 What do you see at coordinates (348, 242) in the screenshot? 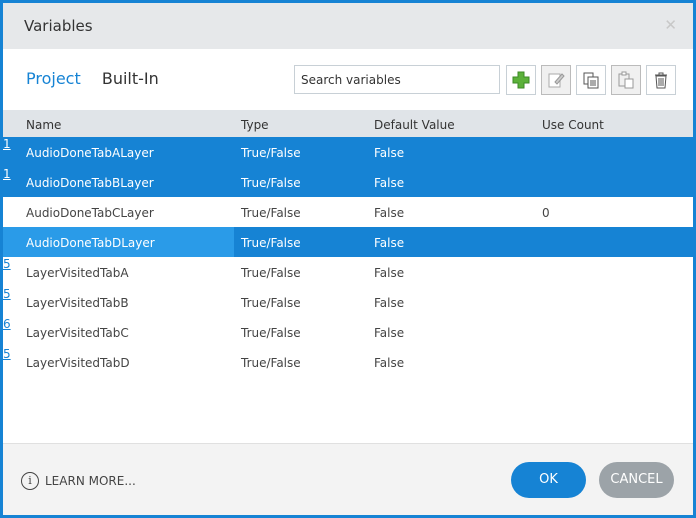
I see `table-row: AudioDoneTabDLayerTrue/FalseFalse1` at bounding box center [348, 242].